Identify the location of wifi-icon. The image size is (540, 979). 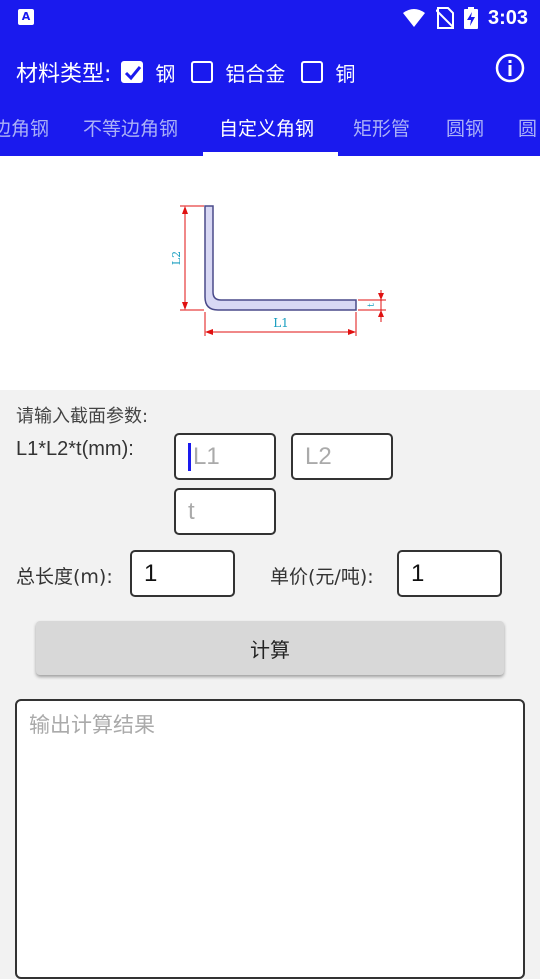
(413, 18).